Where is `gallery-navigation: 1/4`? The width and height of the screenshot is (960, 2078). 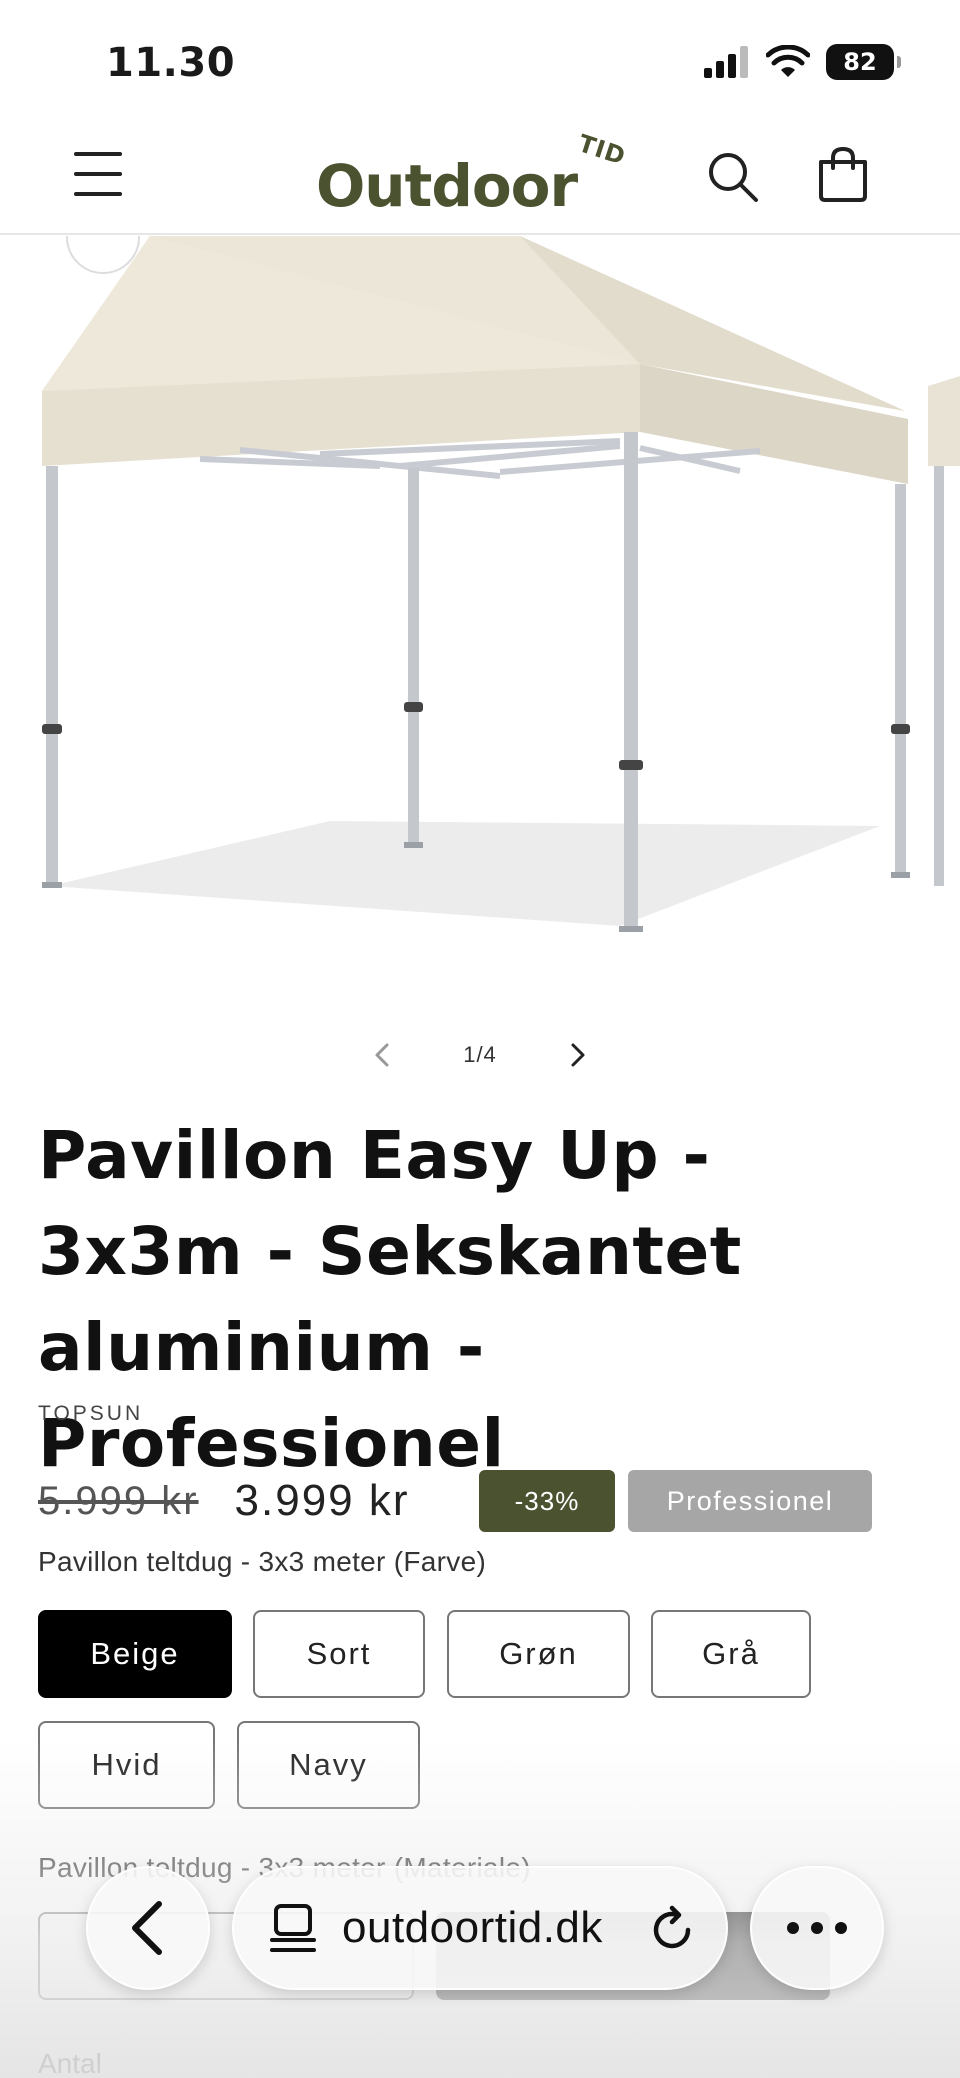
gallery-navigation: 1/4 is located at coordinates (480, 1055).